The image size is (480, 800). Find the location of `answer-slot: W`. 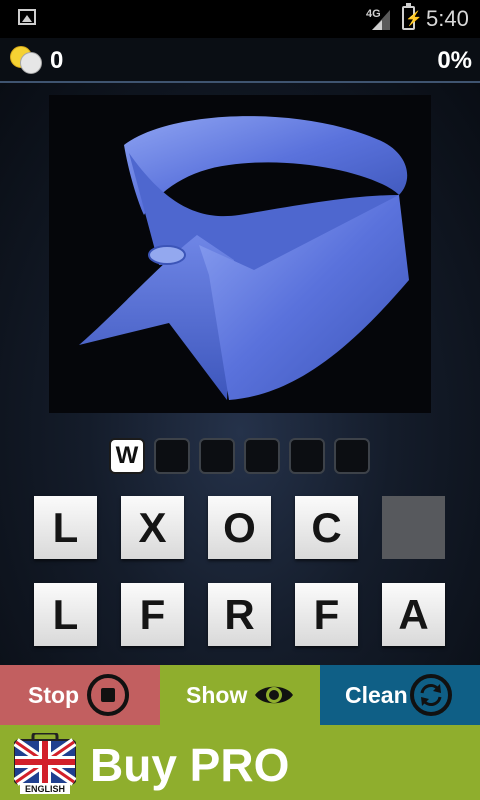

answer-slot: W is located at coordinates (127, 456).